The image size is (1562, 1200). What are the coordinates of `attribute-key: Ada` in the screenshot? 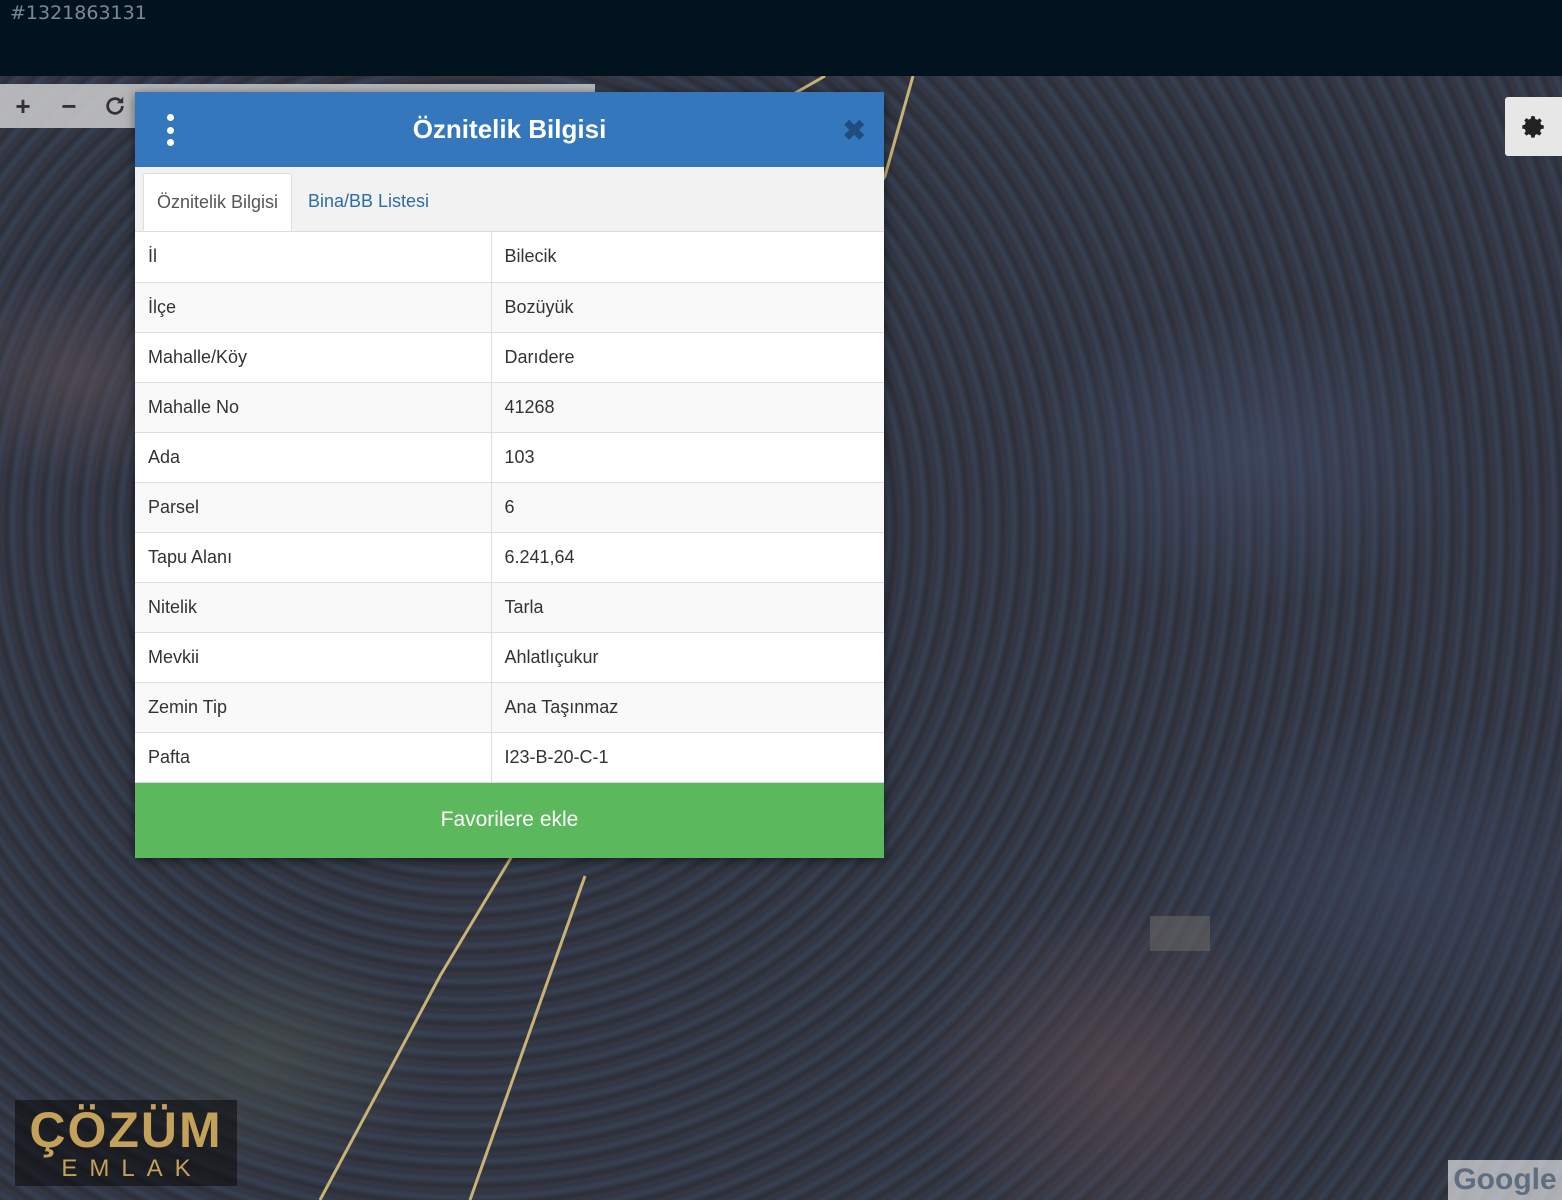 It's located at (313, 457).